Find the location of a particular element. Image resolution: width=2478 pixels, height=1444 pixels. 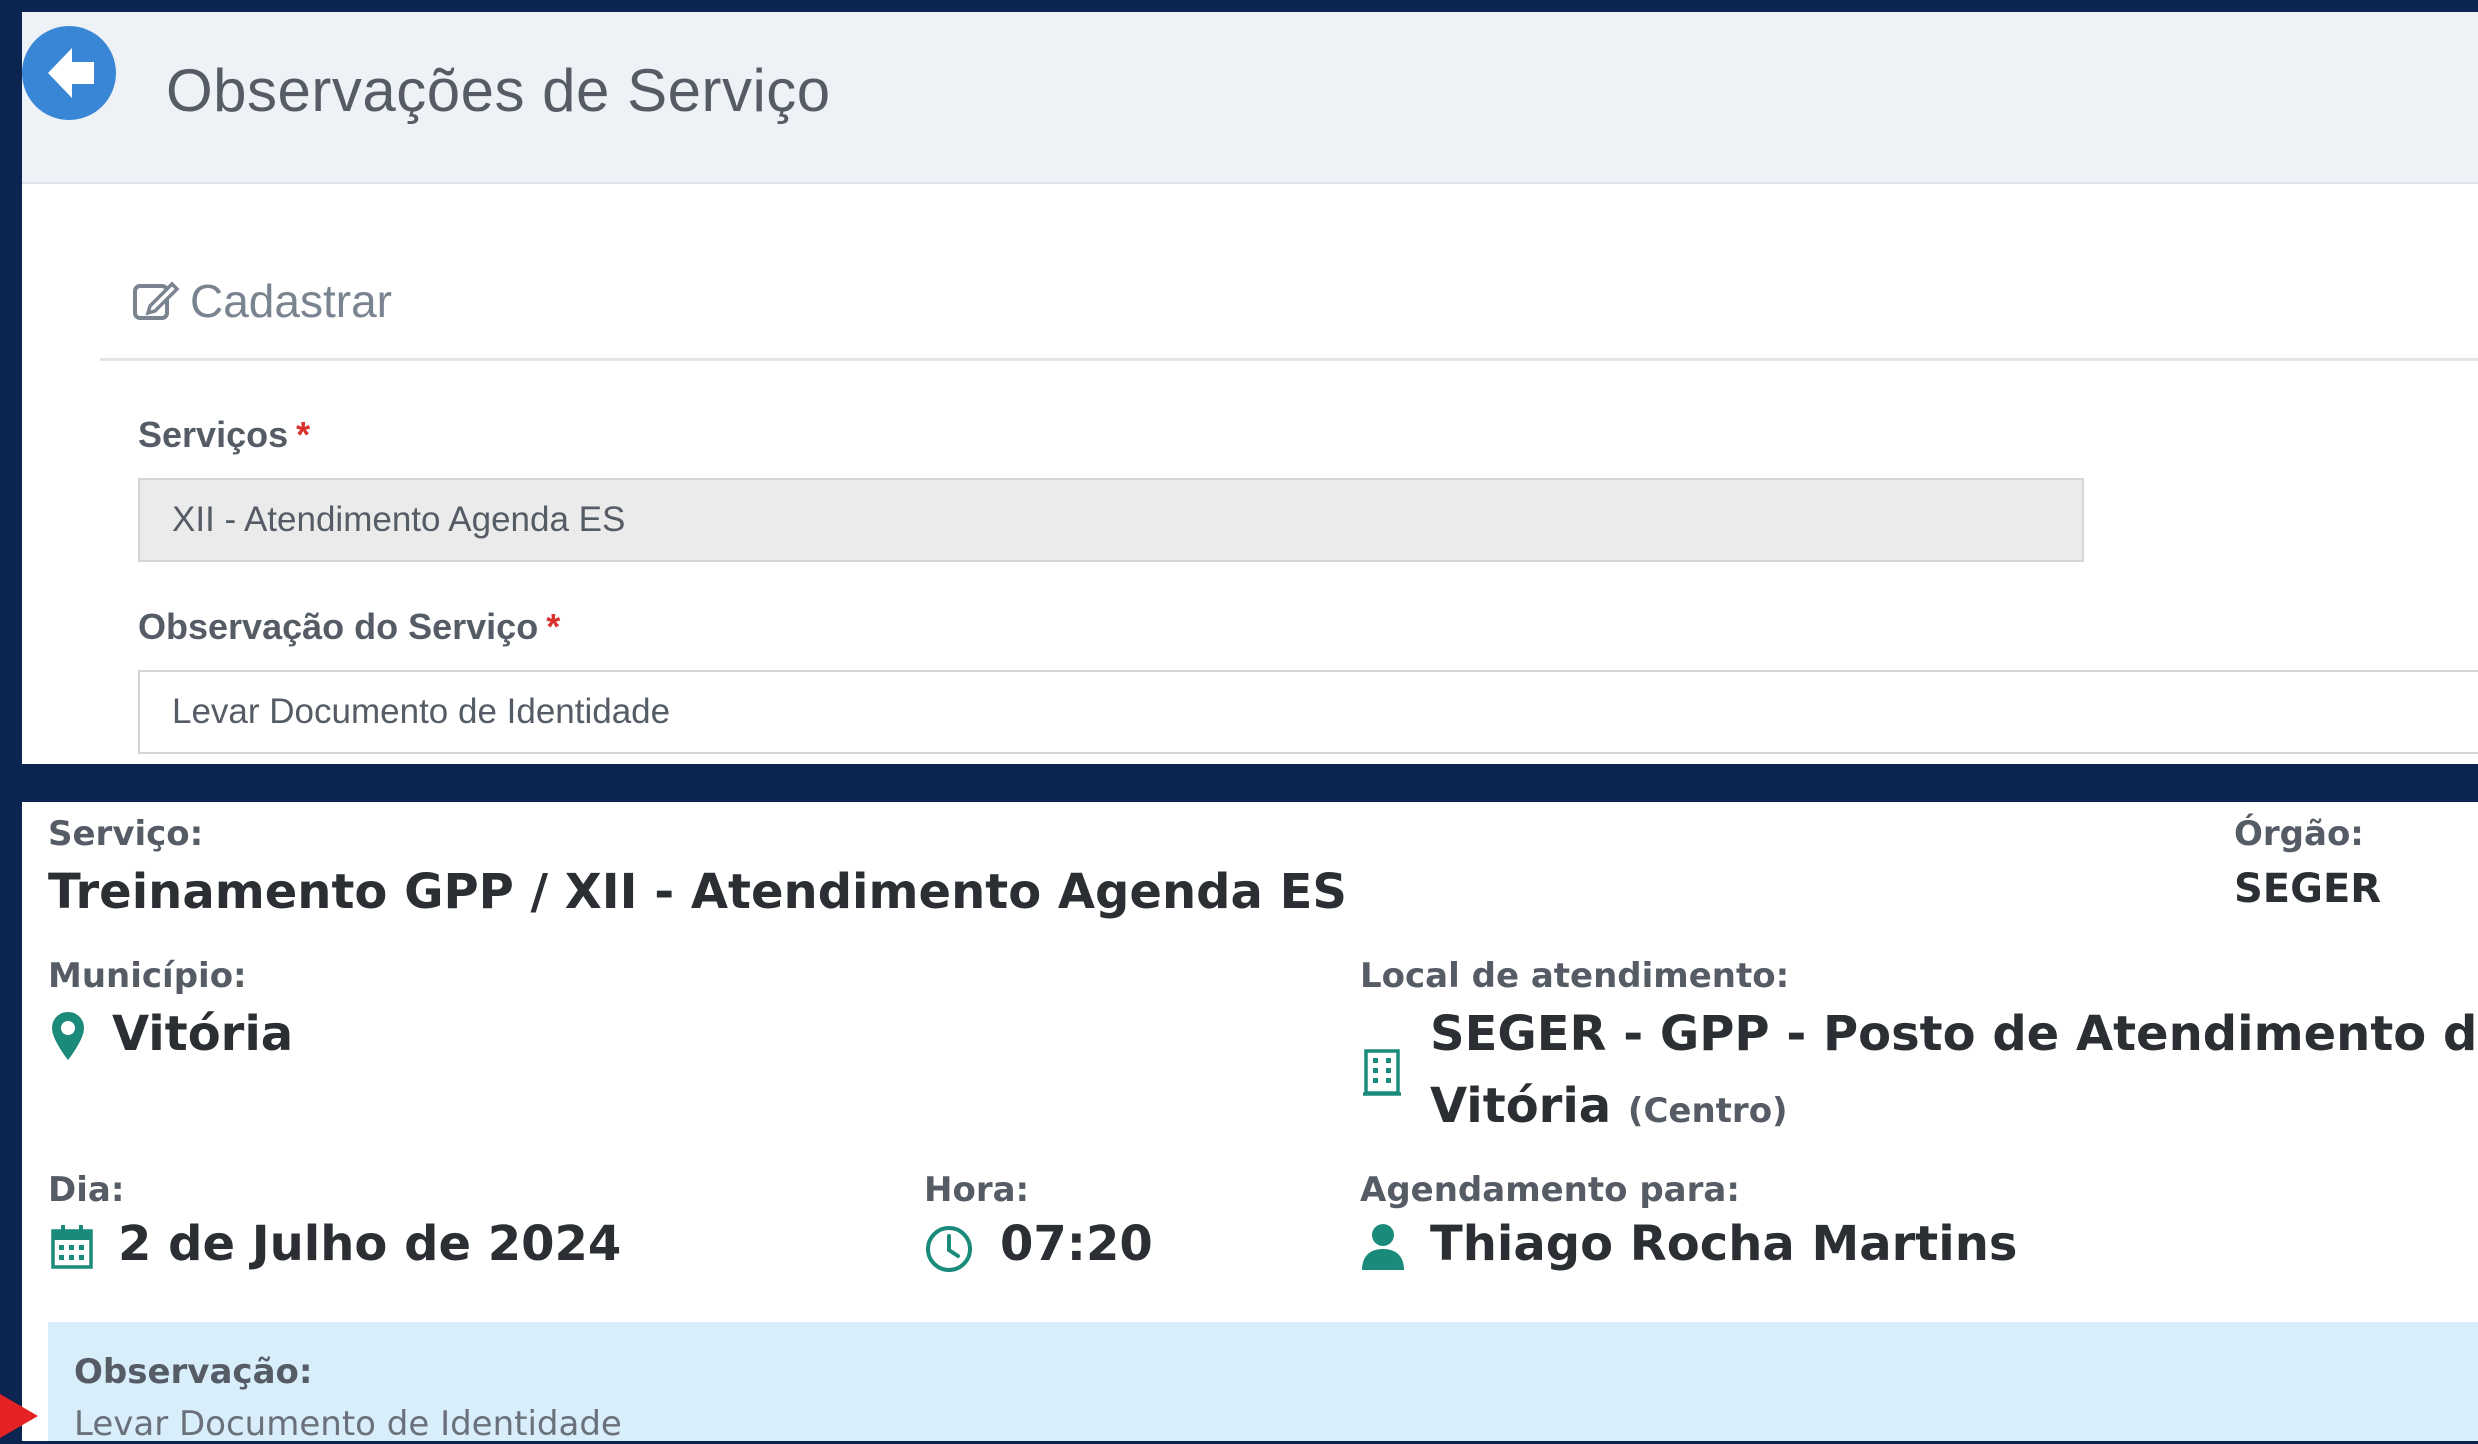

servico-label: Serviço: is located at coordinates (126, 834).